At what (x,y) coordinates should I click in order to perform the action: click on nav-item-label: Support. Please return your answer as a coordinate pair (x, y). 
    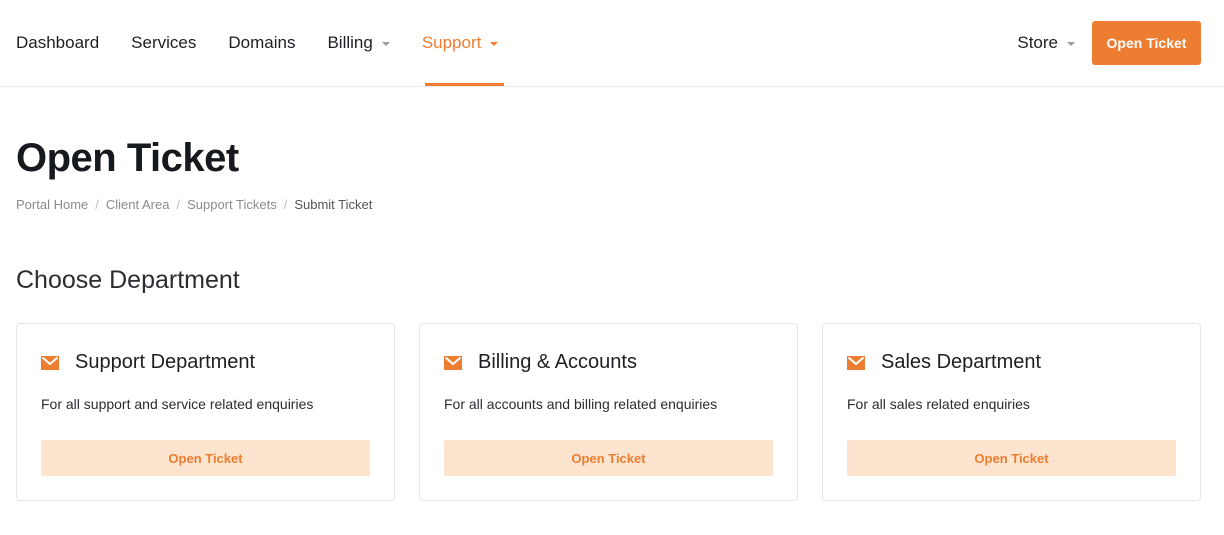
    Looking at the image, I should click on (451, 42).